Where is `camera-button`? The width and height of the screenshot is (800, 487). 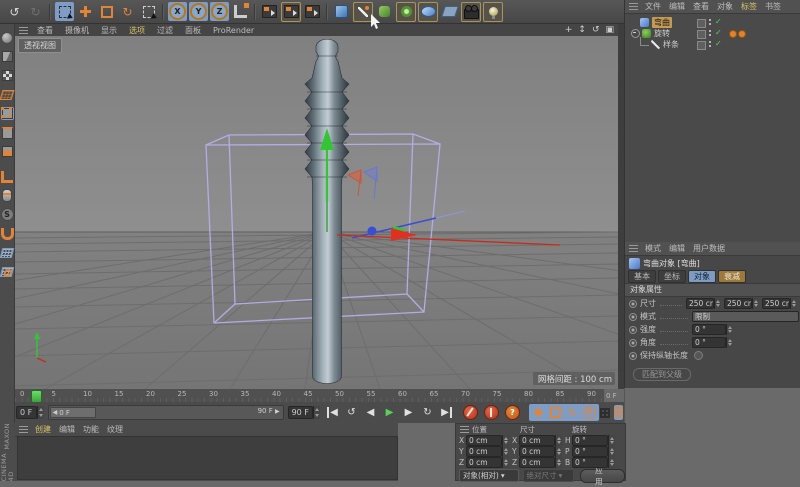 camera-button is located at coordinates (471, 11).